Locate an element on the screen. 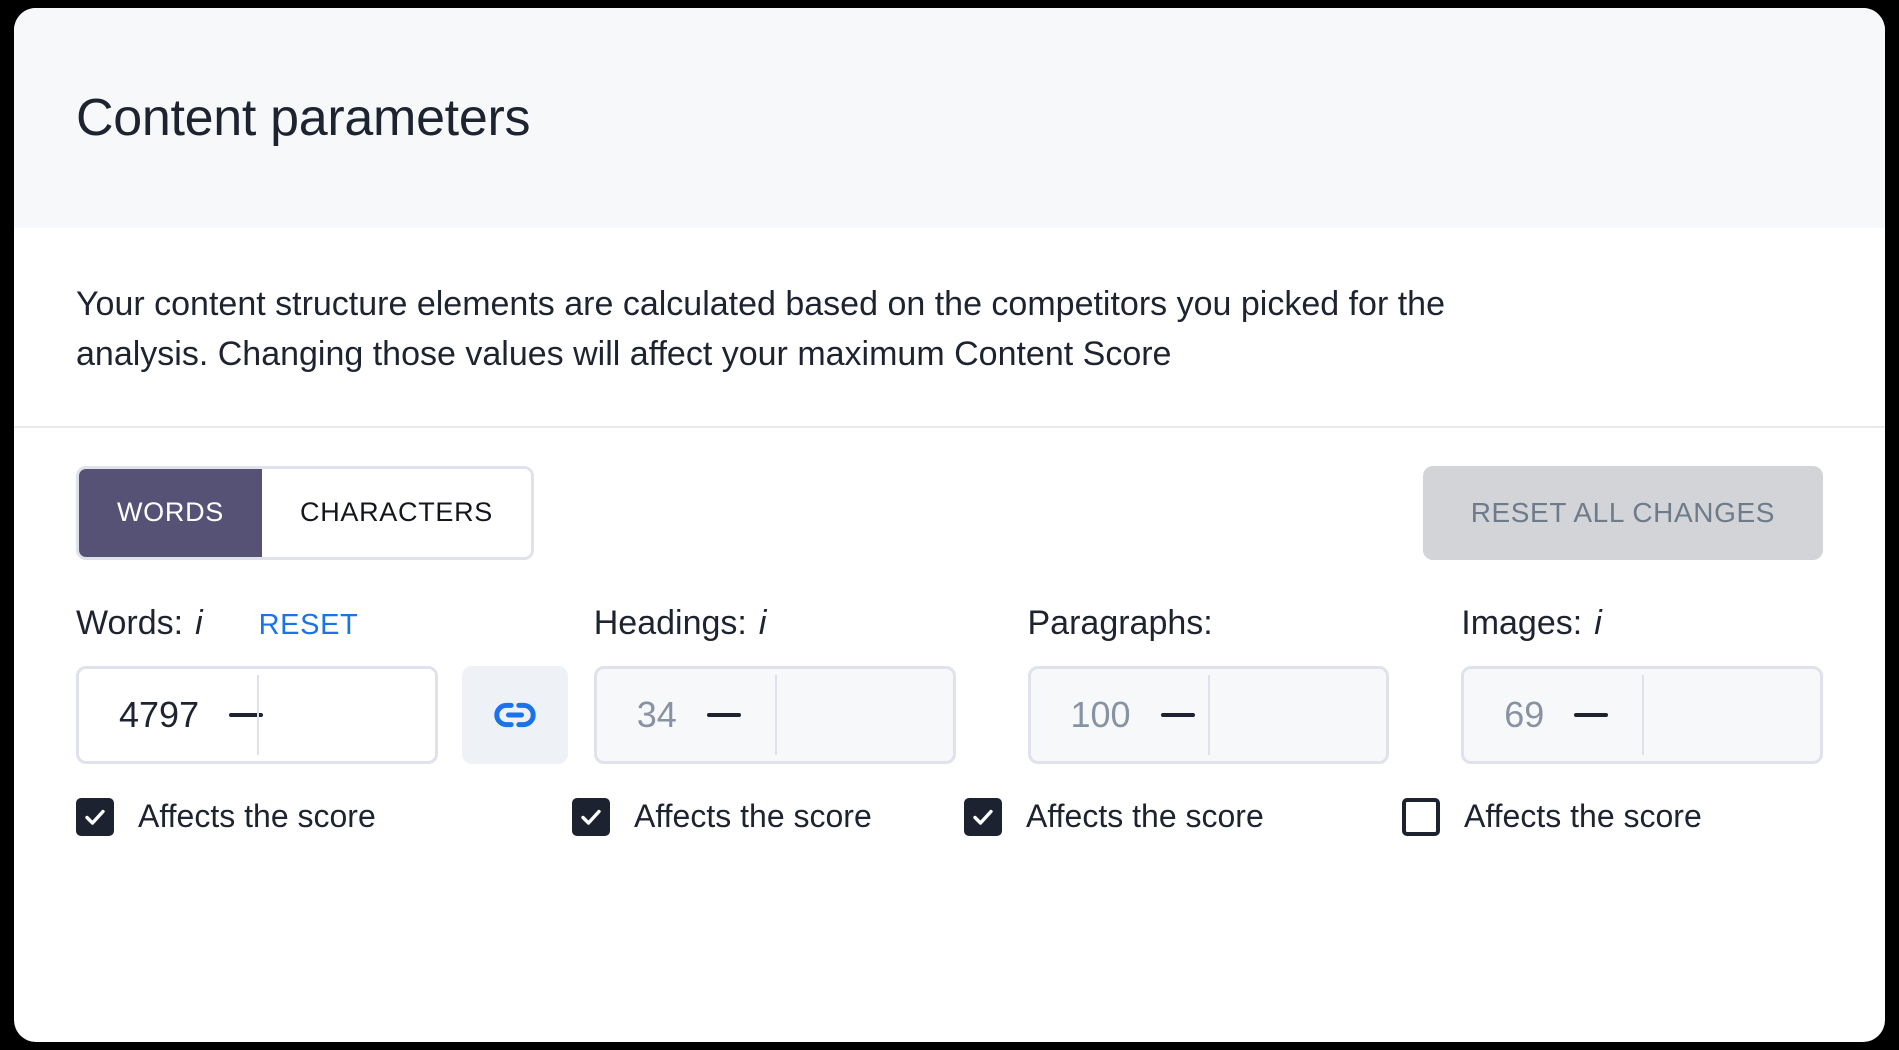 The height and width of the screenshot is (1050, 1899). field-images: Images: i 69 is located at coordinates (1642, 684).